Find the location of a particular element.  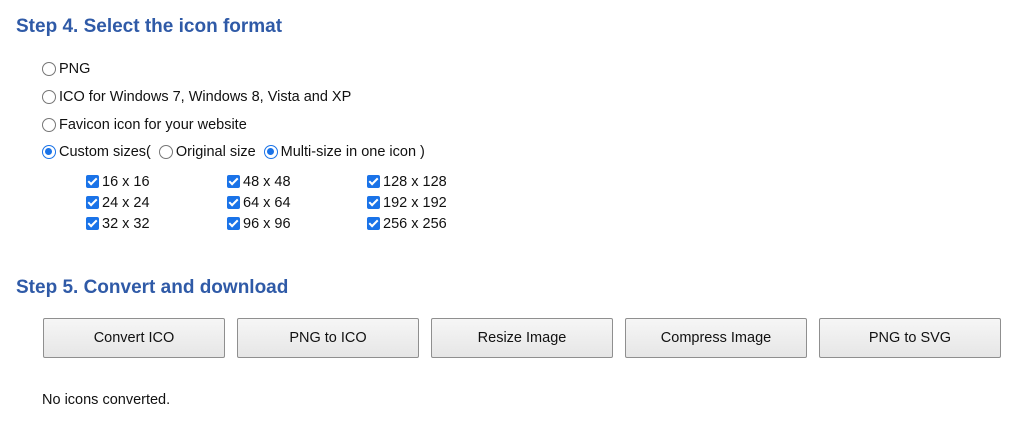

size-label: 128 x 128 is located at coordinates (415, 181).